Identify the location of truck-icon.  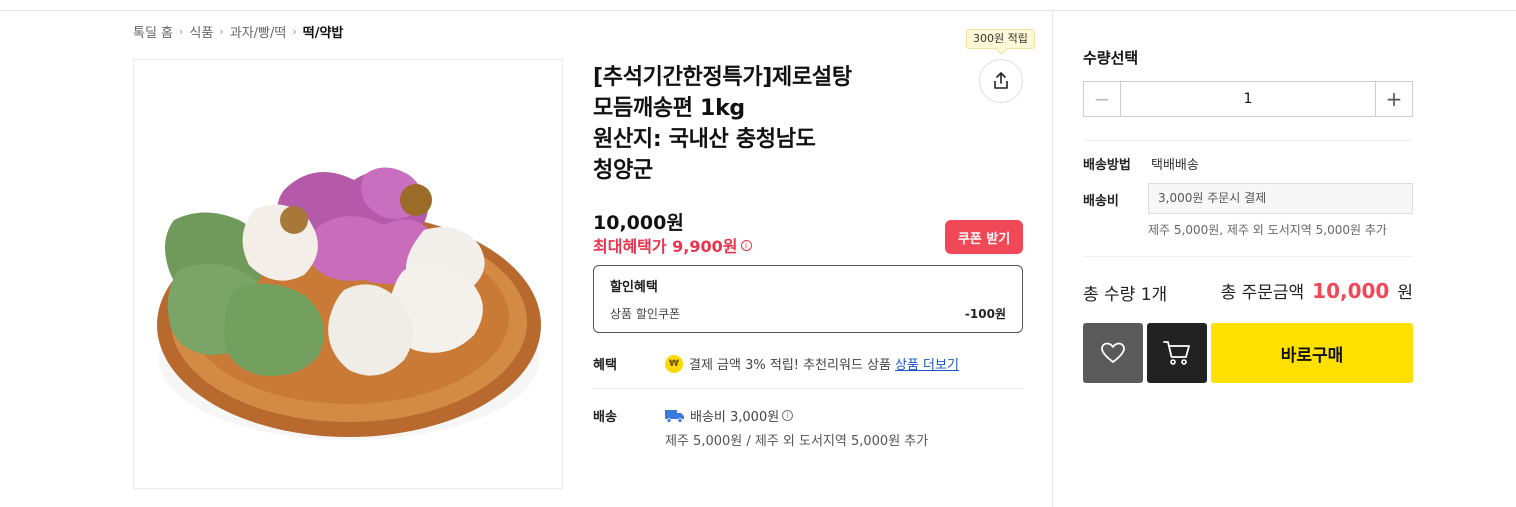
(674, 416).